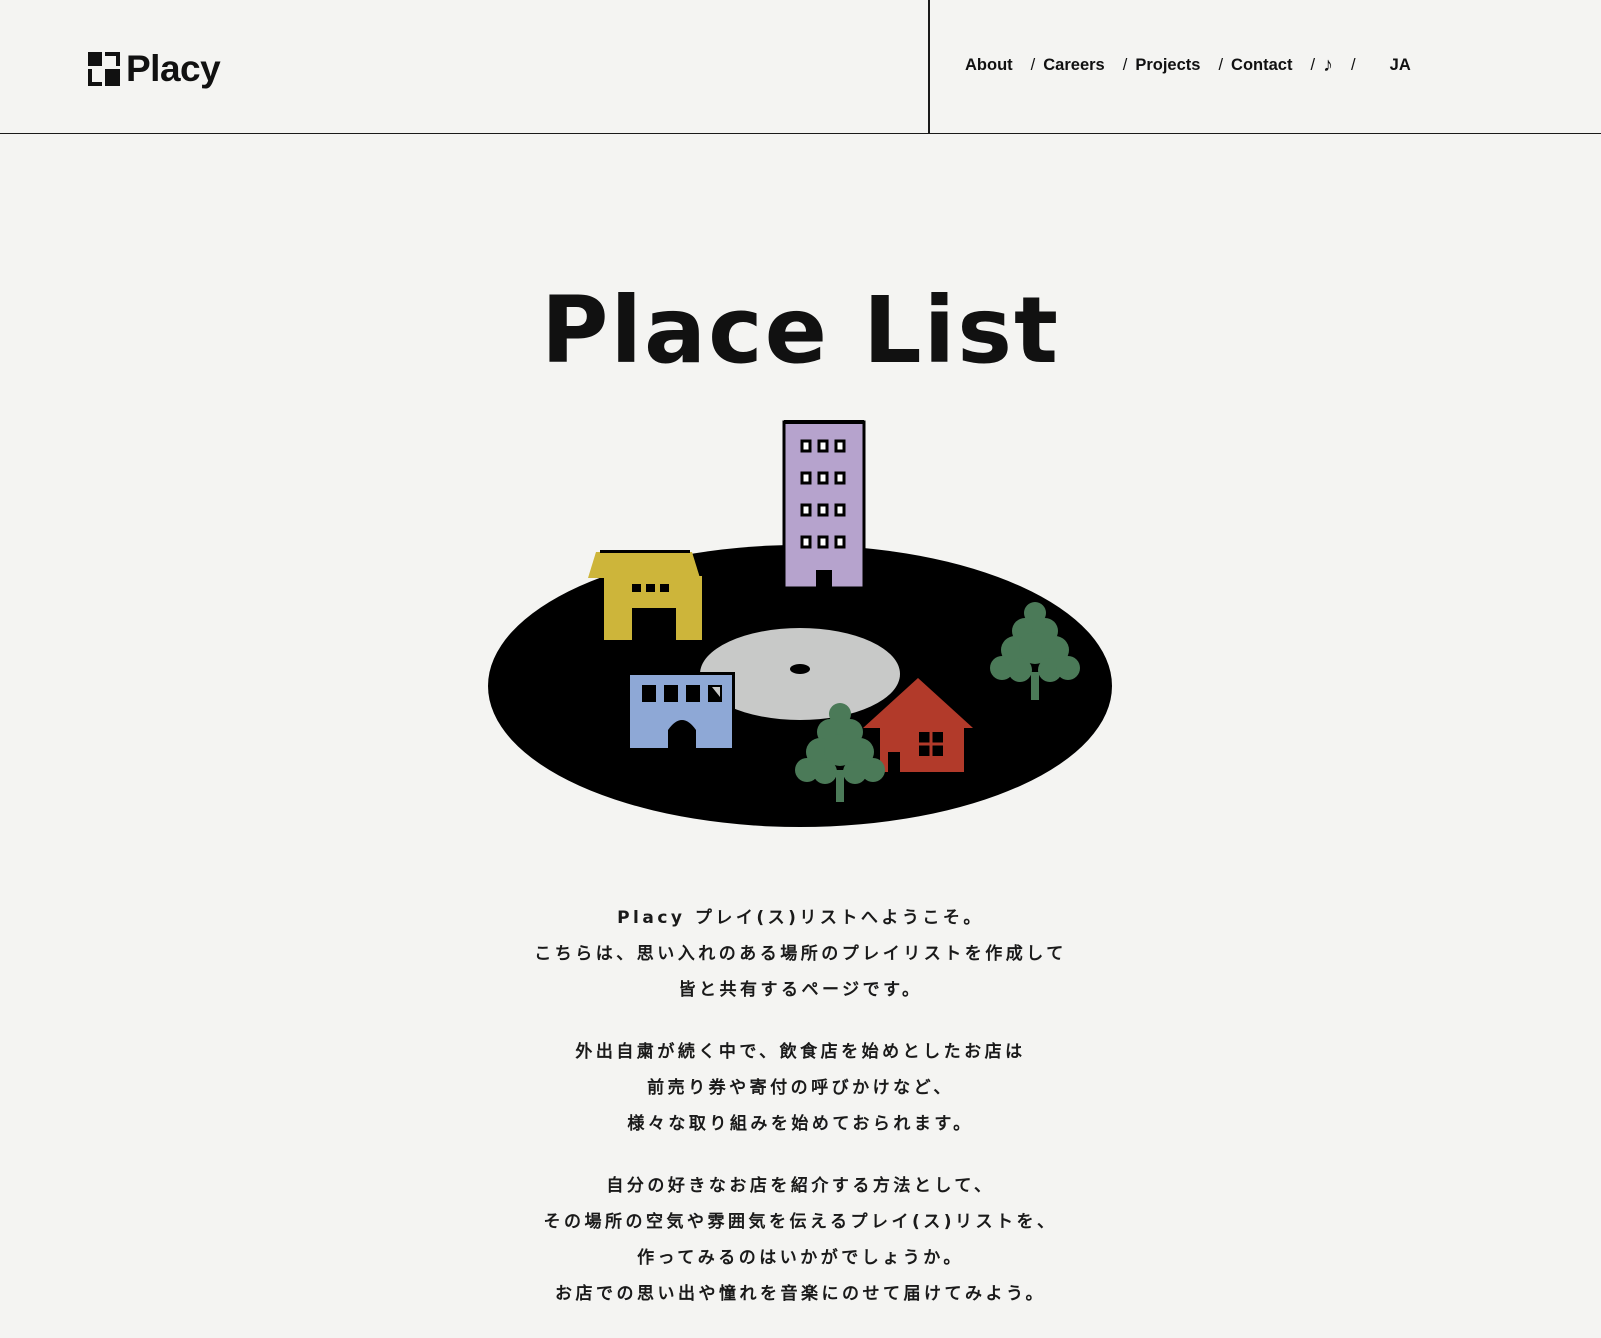 Image resolution: width=1601 pixels, height=1338 pixels. What do you see at coordinates (800, 1222) in the screenshot?
I see `intro-line: その場所の空気や雰囲気を伝えるプレイ(ス)リストを、` at bounding box center [800, 1222].